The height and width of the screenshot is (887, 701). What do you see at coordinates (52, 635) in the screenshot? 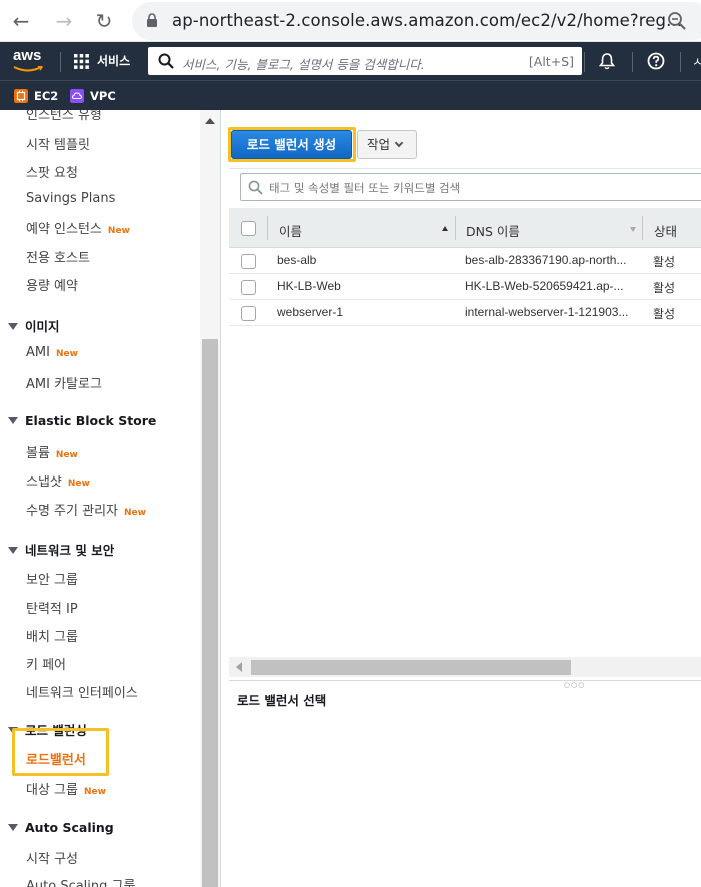
I see `sidebar-item-placement-groups: 배치 그룹` at bounding box center [52, 635].